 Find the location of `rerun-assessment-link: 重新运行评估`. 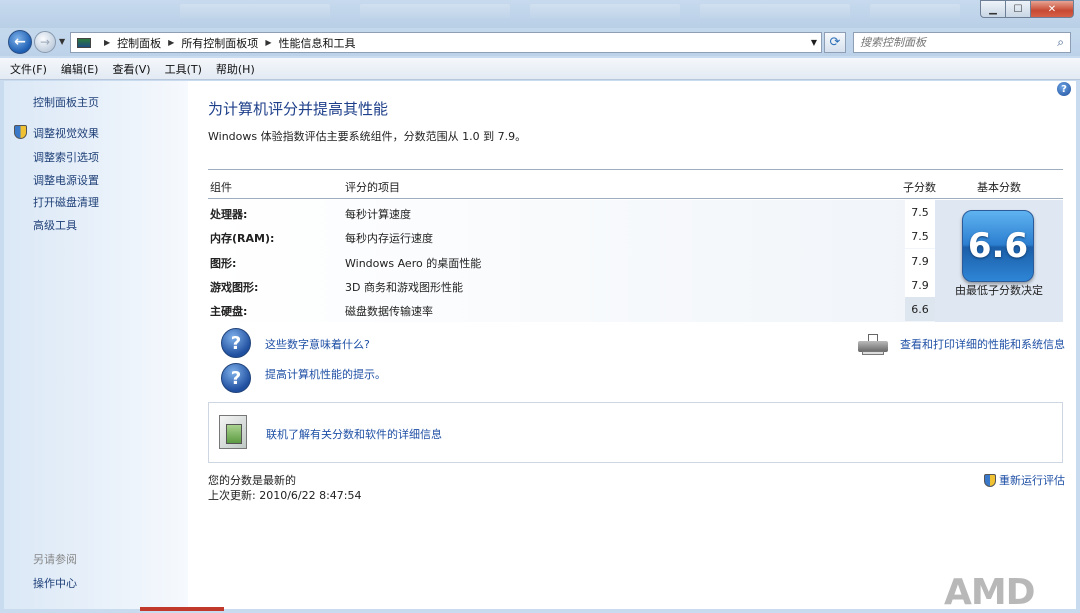

rerun-assessment-link: 重新运行评估 is located at coordinates (1024, 480).